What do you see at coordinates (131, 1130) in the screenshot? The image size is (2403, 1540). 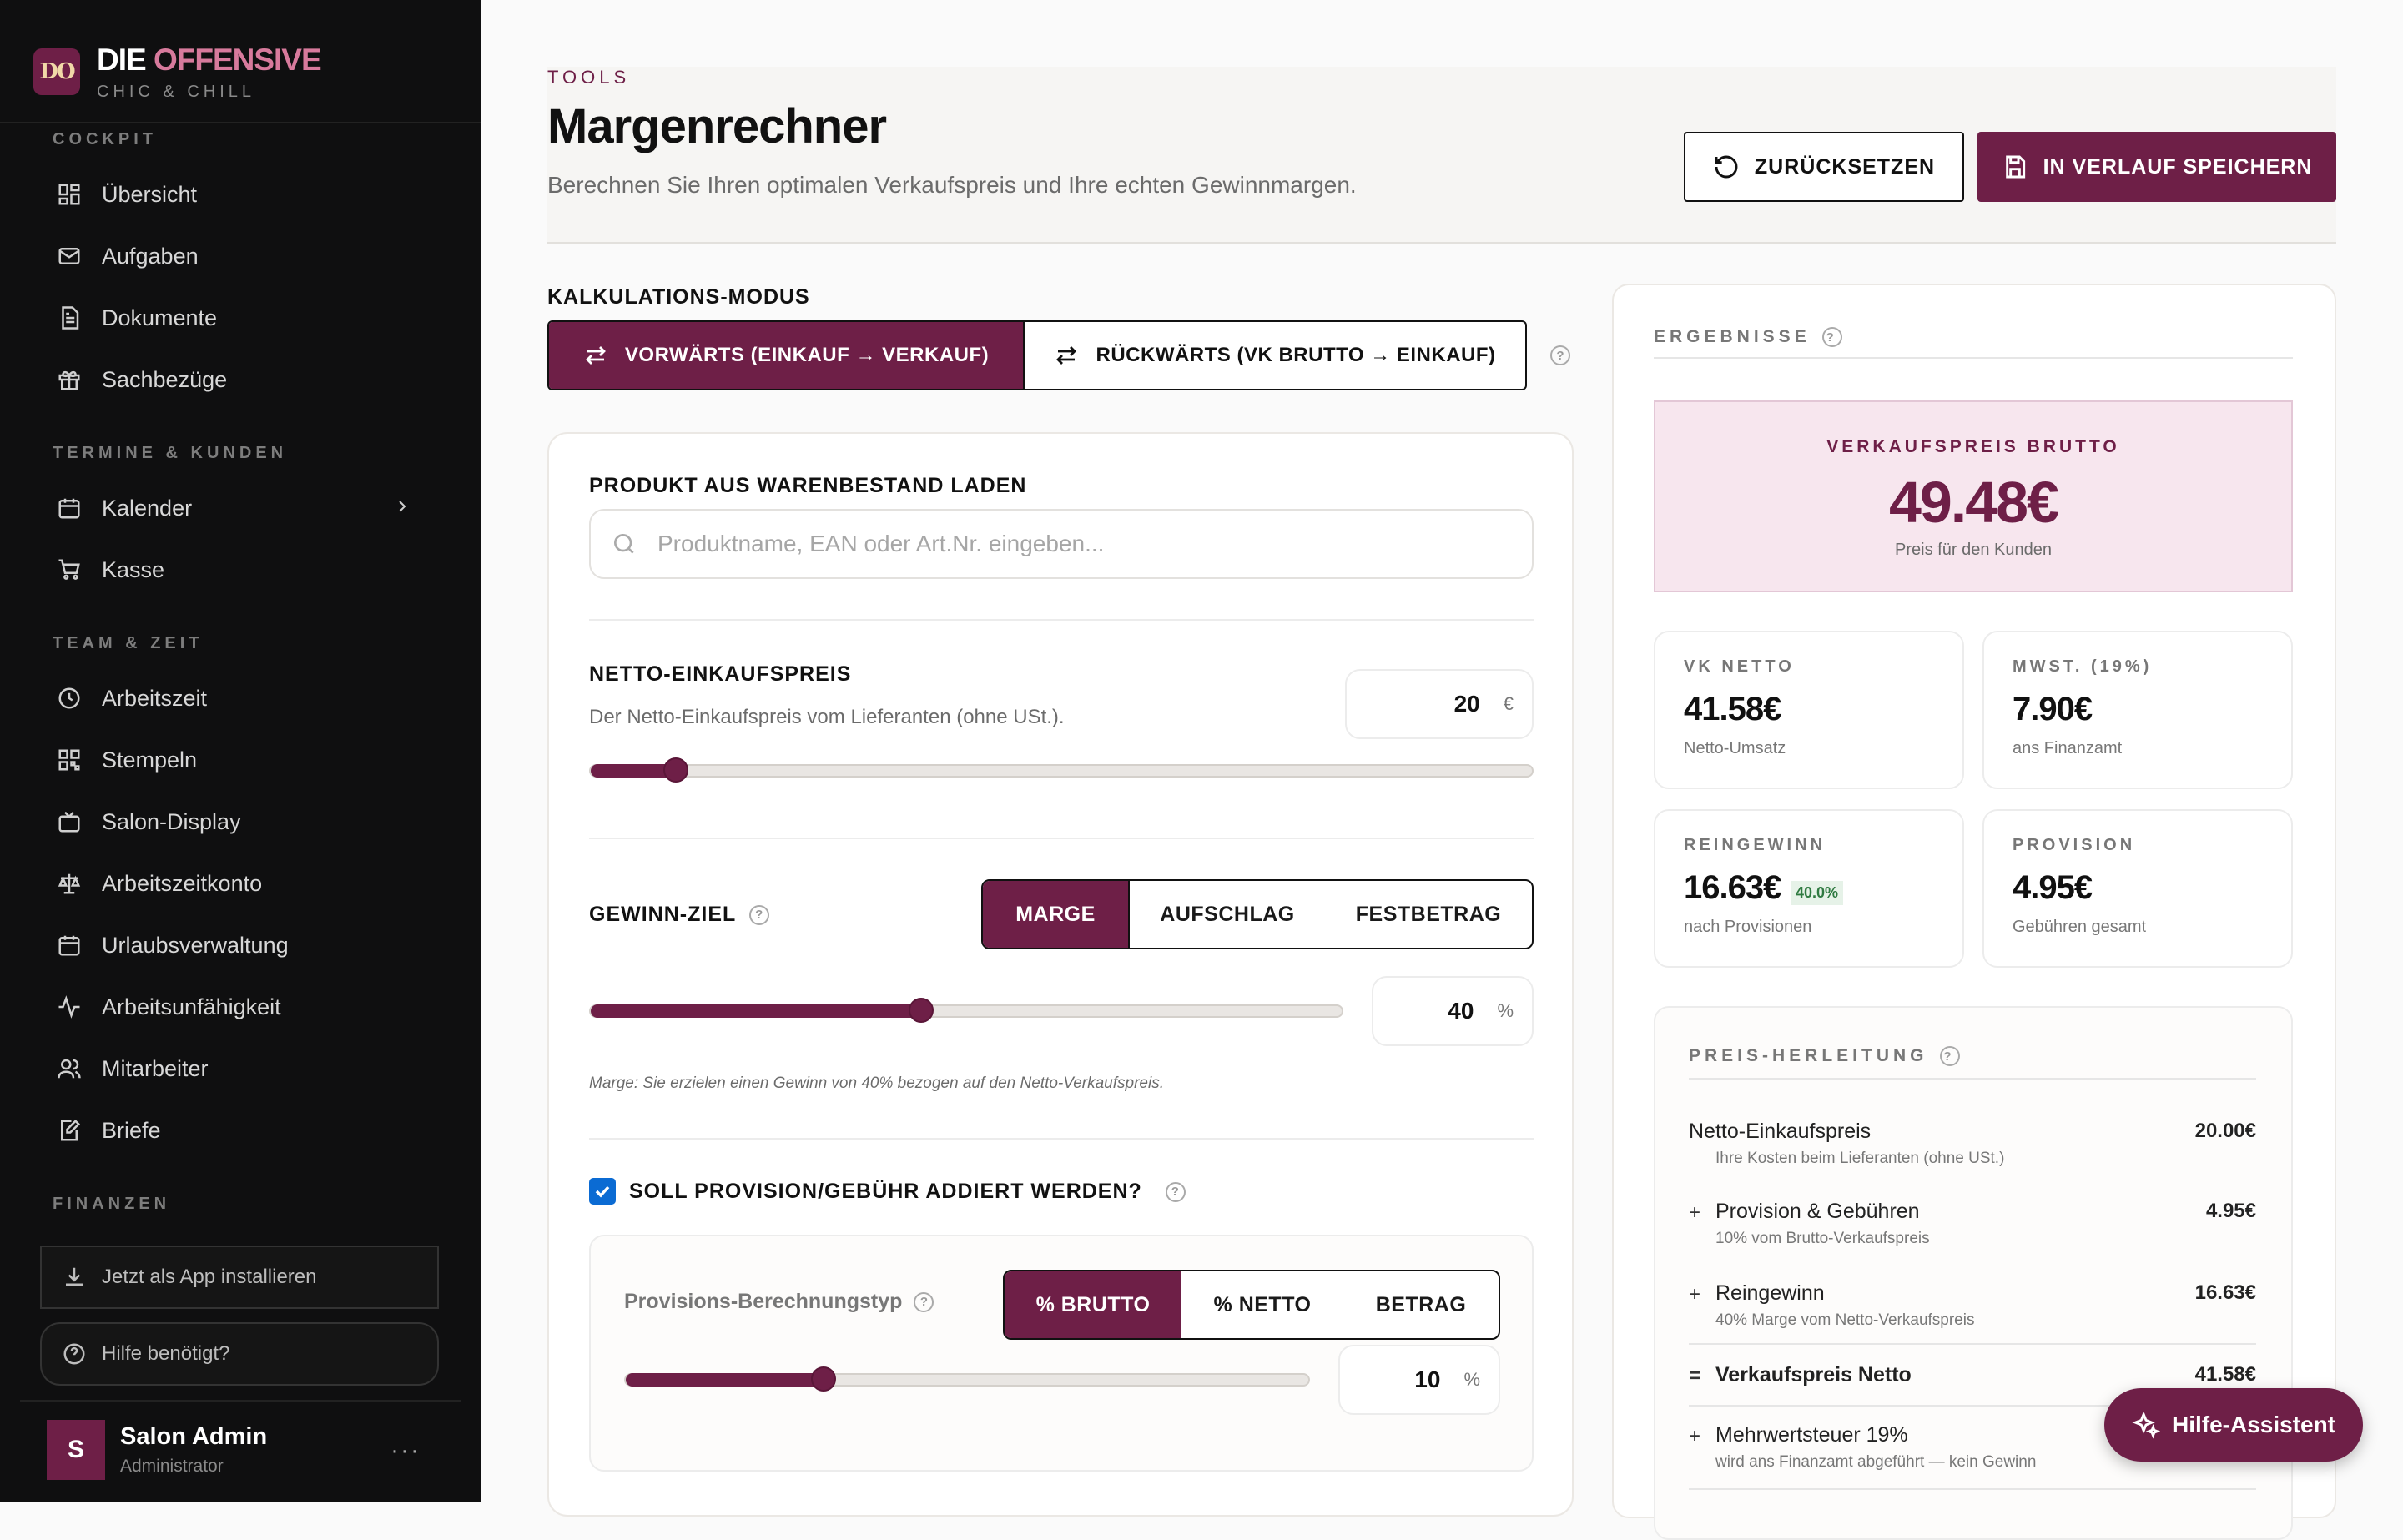 I see `sidebar-item-label: Briefe` at bounding box center [131, 1130].